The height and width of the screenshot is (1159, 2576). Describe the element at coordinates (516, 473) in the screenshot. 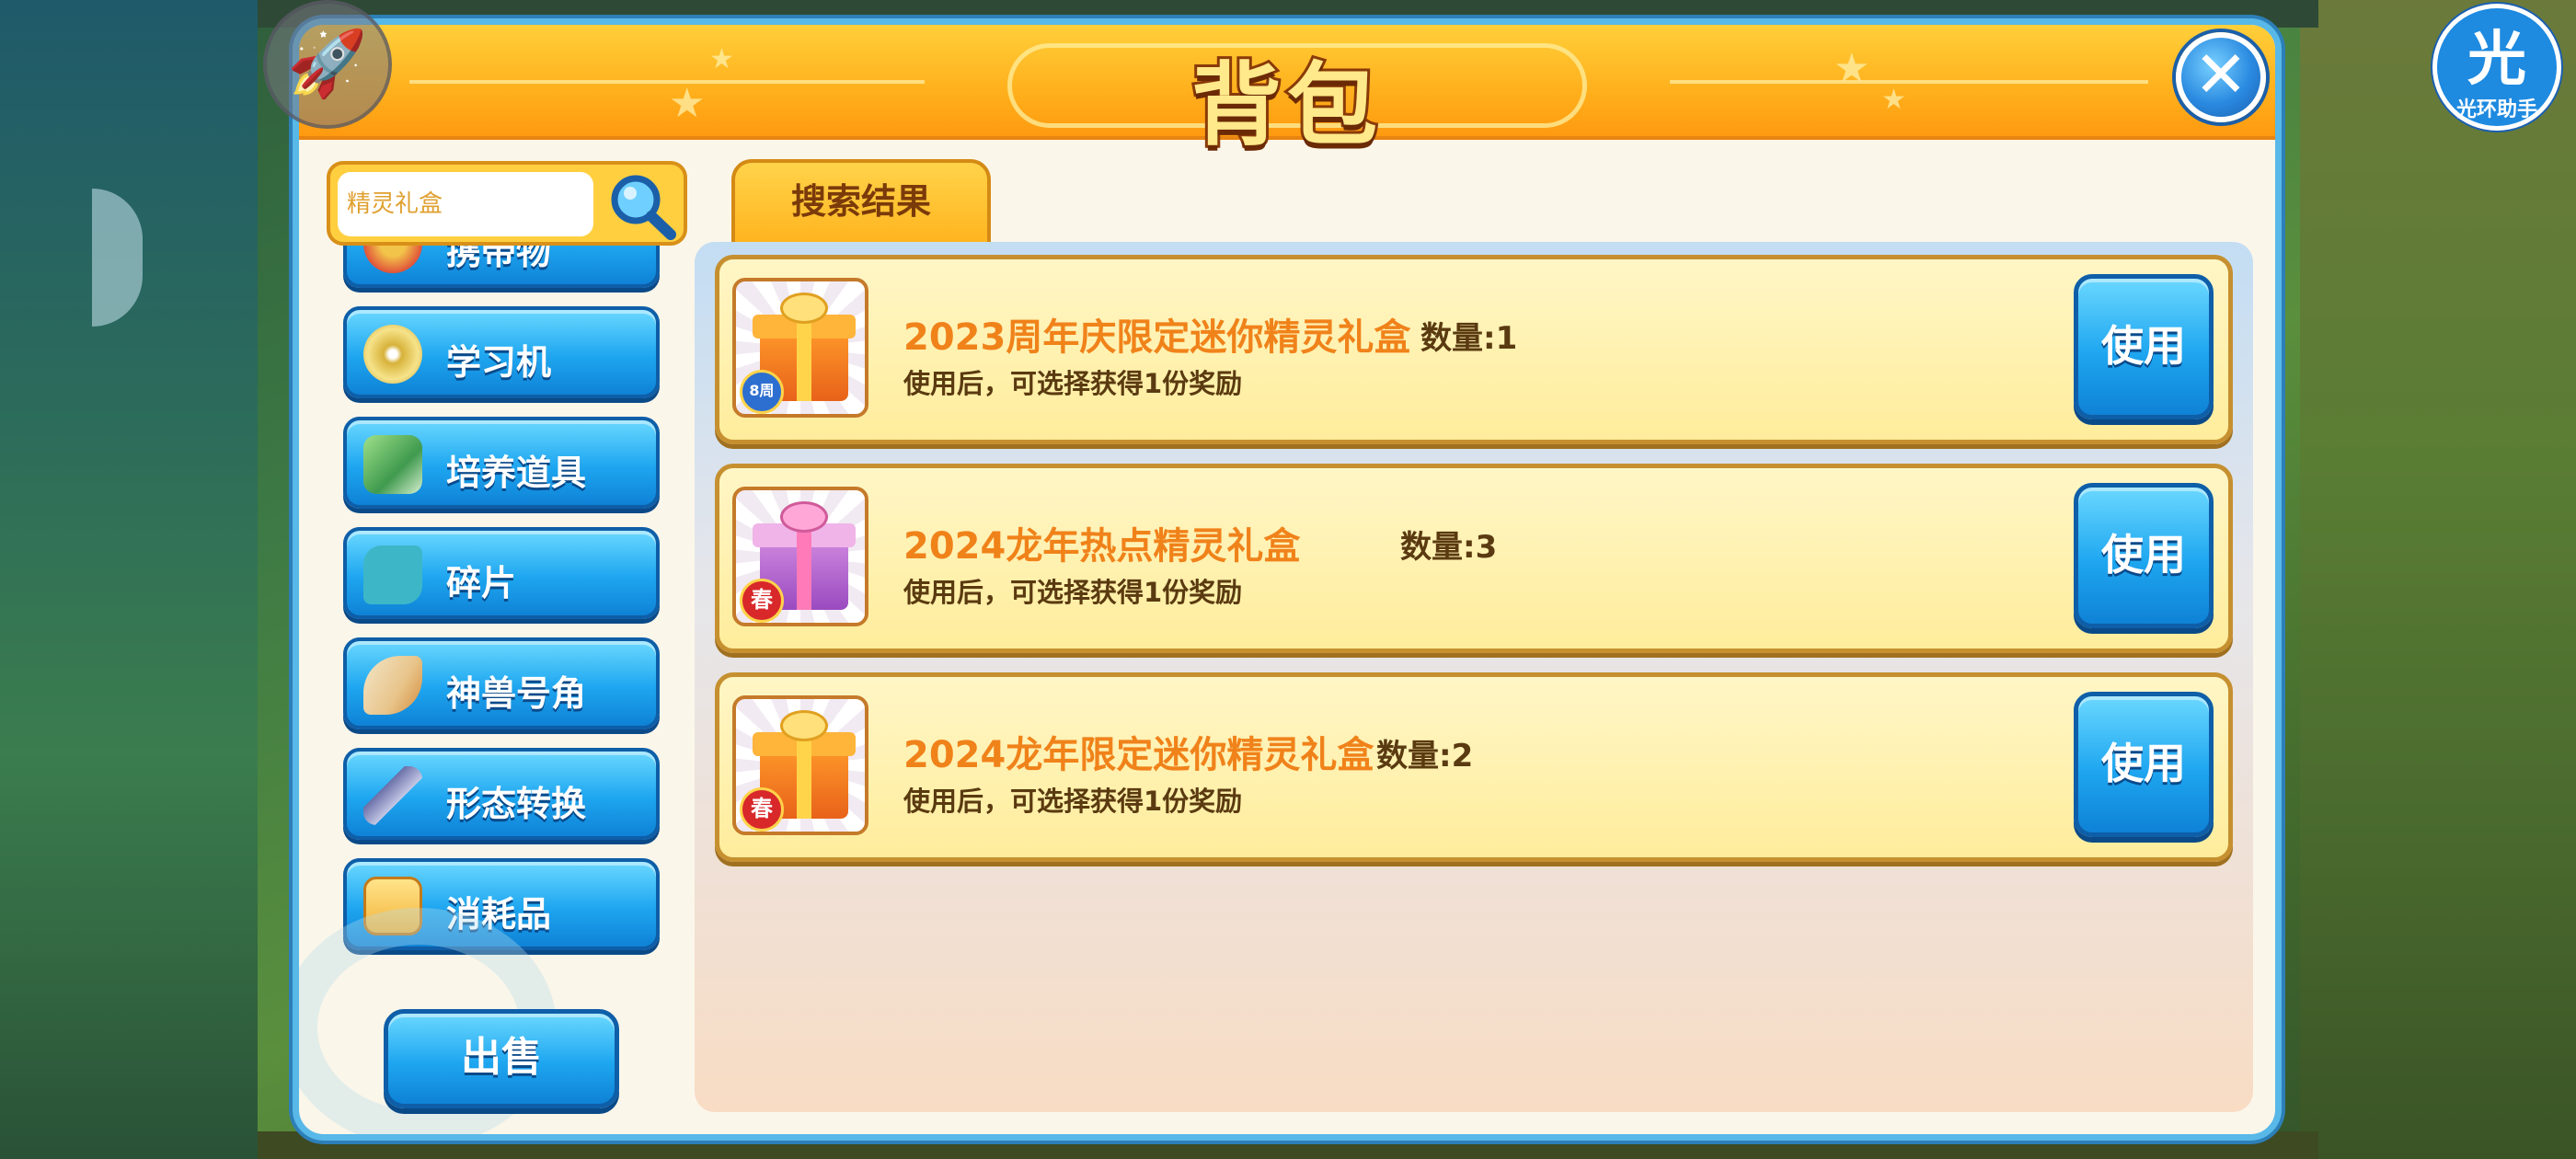

I see `category-label: 培养道具` at that location.